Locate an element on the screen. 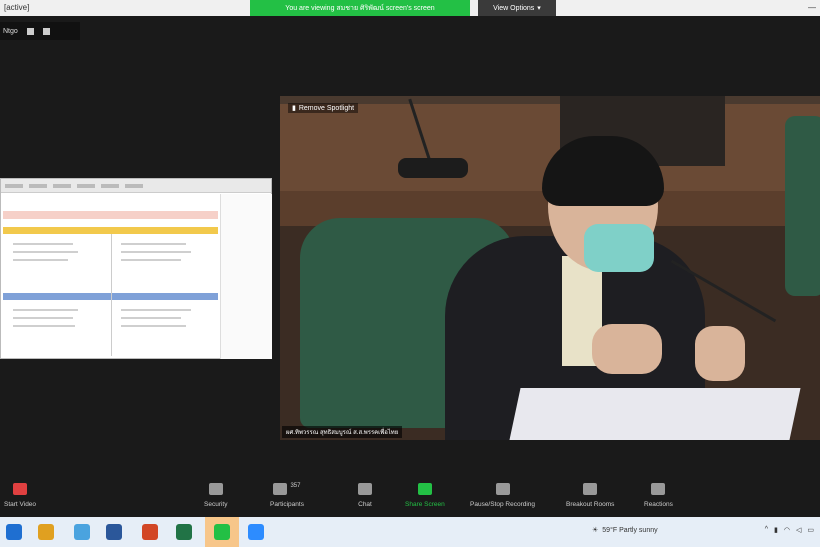 This screenshot has height=547, width=820. doc-header-band is located at coordinates (110, 215).